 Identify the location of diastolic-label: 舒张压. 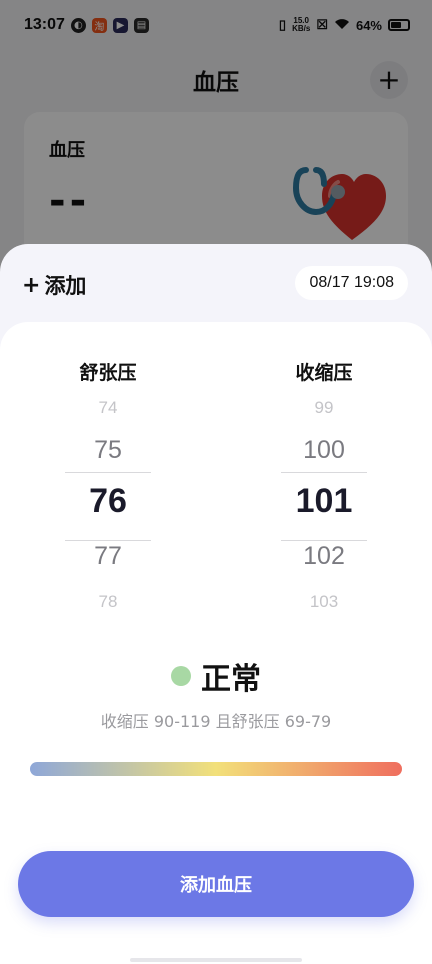
(108, 373).